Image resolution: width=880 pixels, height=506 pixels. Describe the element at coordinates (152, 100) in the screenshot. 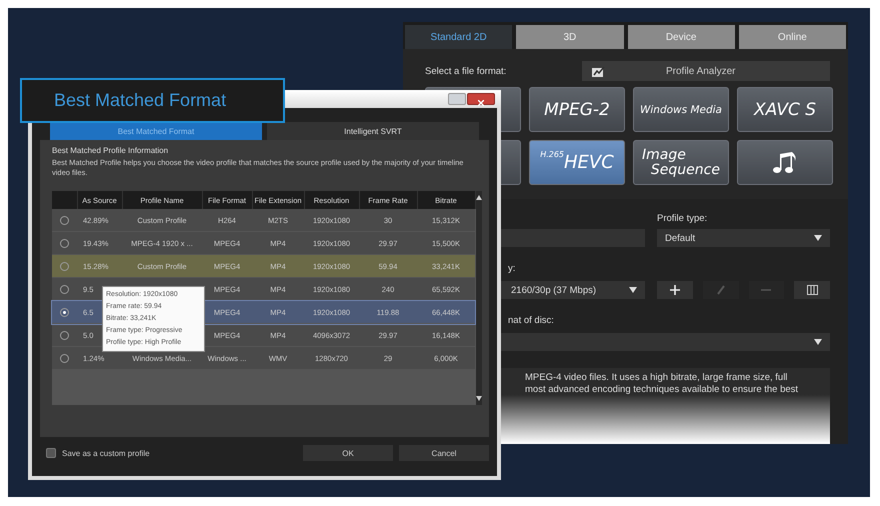

I see `callout-label: Best Matched Format` at that location.